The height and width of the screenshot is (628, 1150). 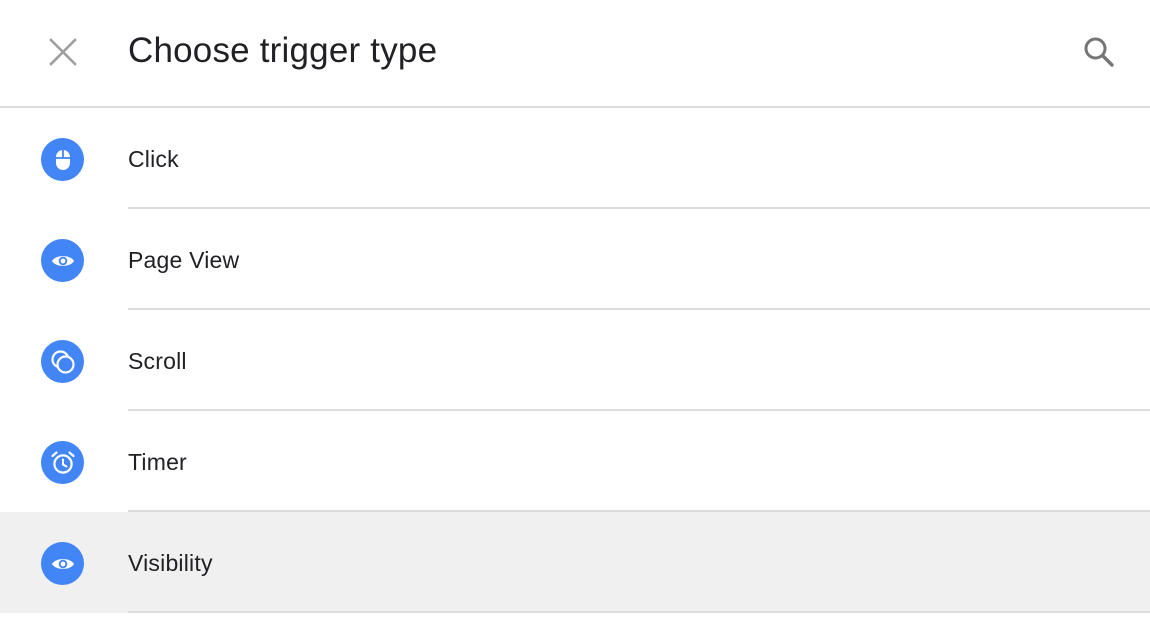 What do you see at coordinates (153, 159) in the screenshot?
I see `trigger-item-label: Click` at bounding box center [153, 159].